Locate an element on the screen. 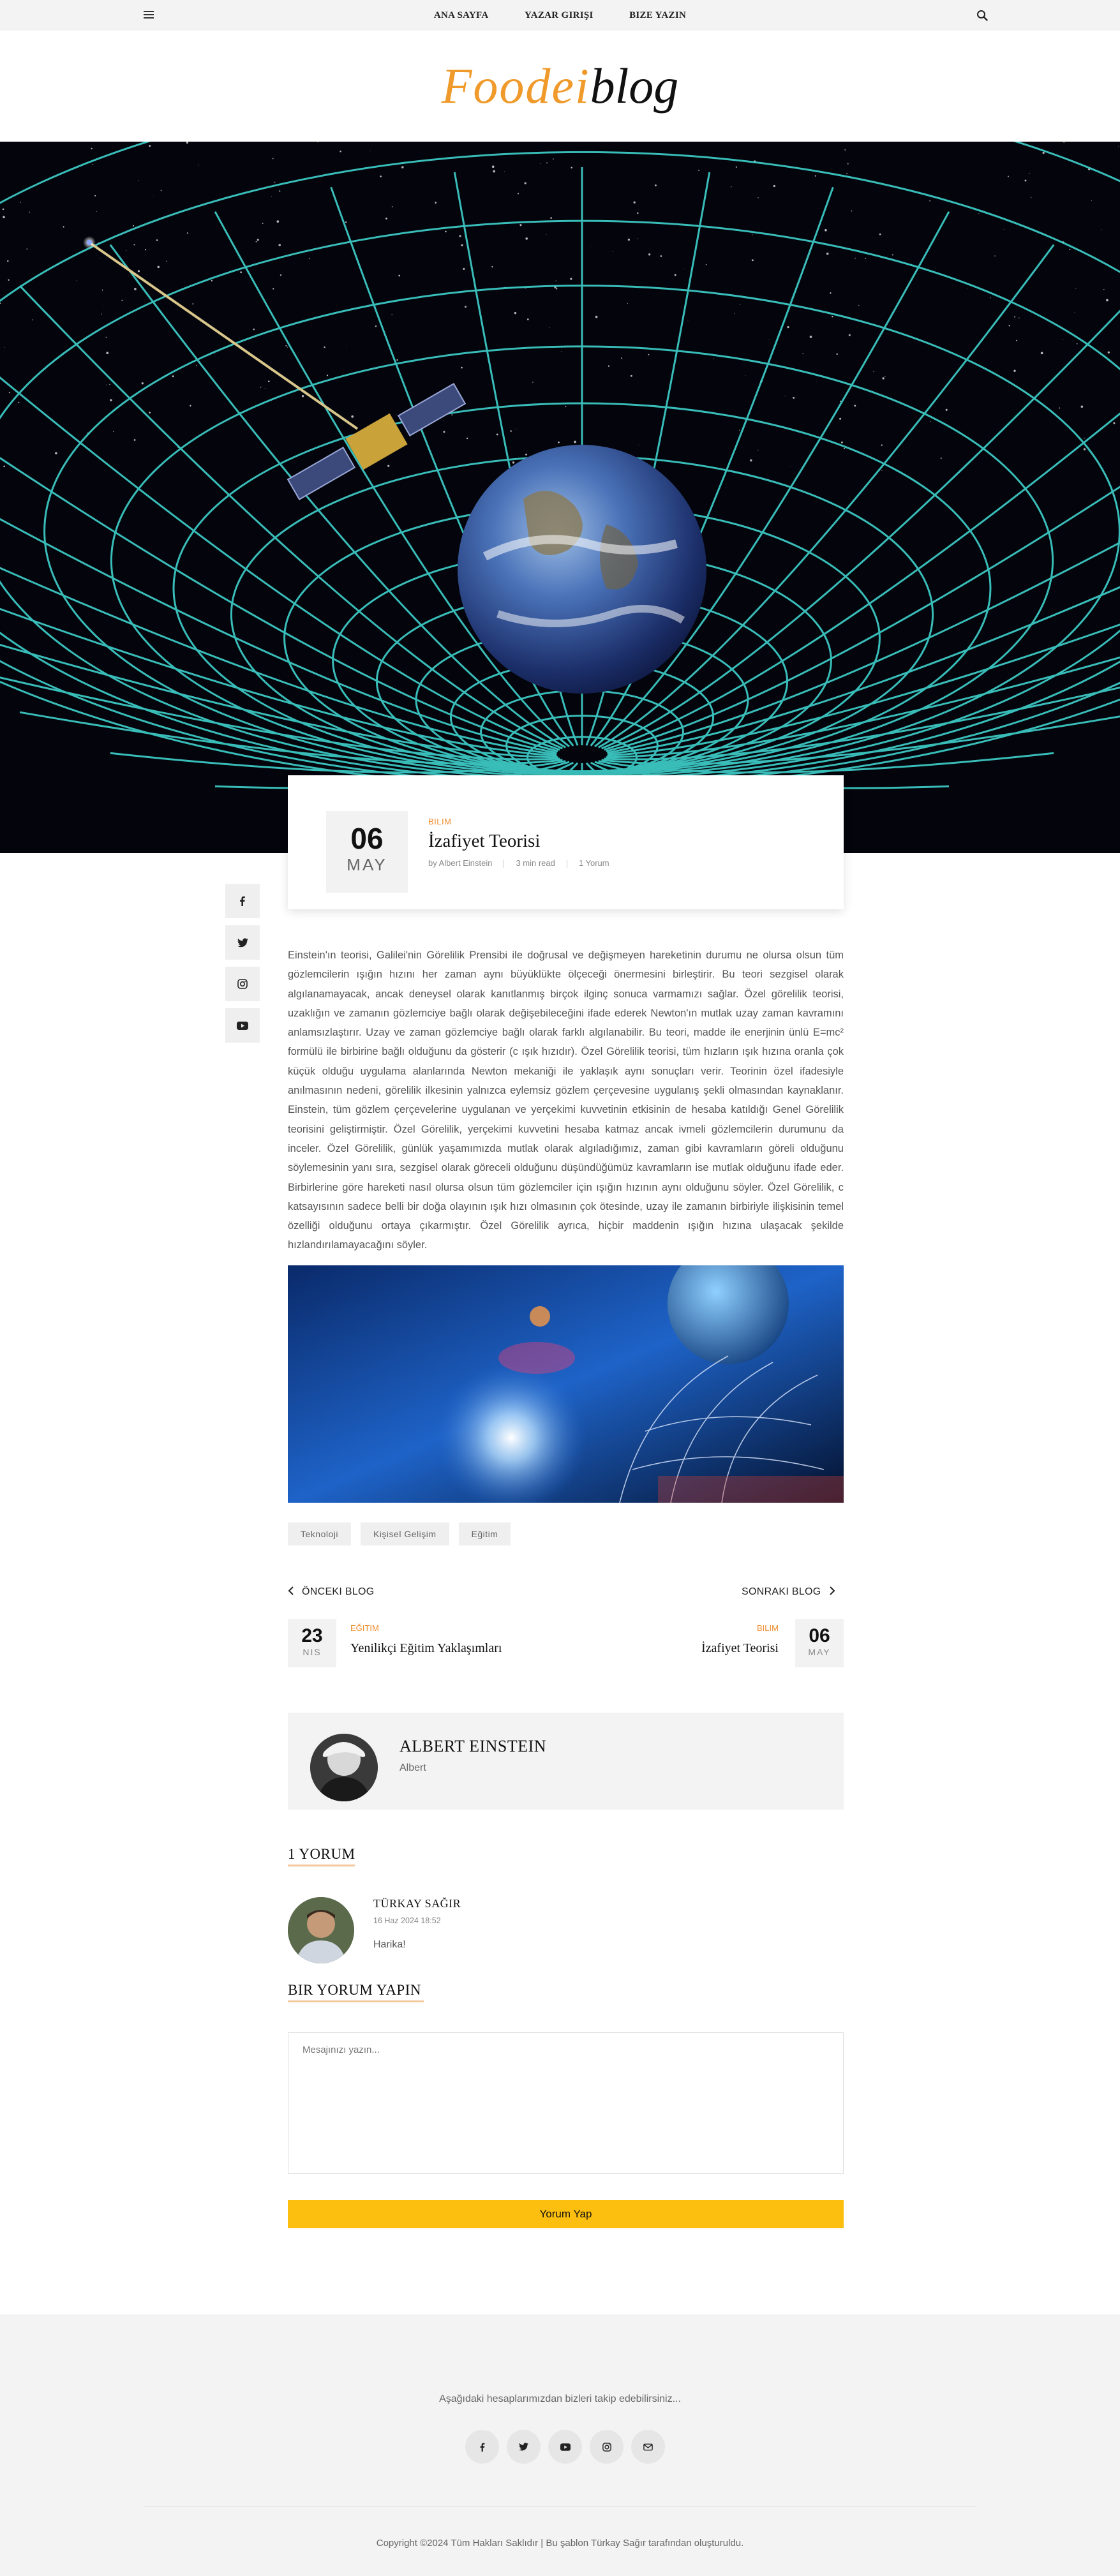  prev-blog-category: EĞITIM is located at coordinates (365, 1628).